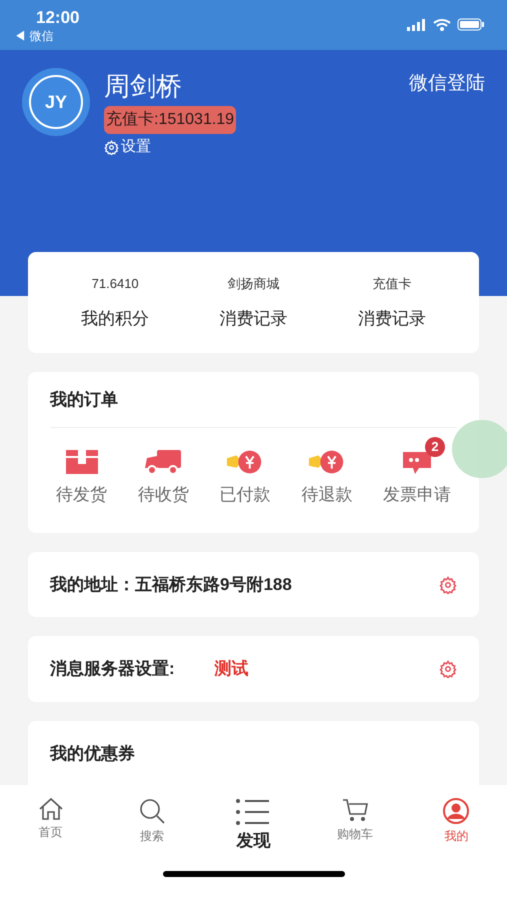  I want to click on order-status-button: 待退款, so click(326, 472).